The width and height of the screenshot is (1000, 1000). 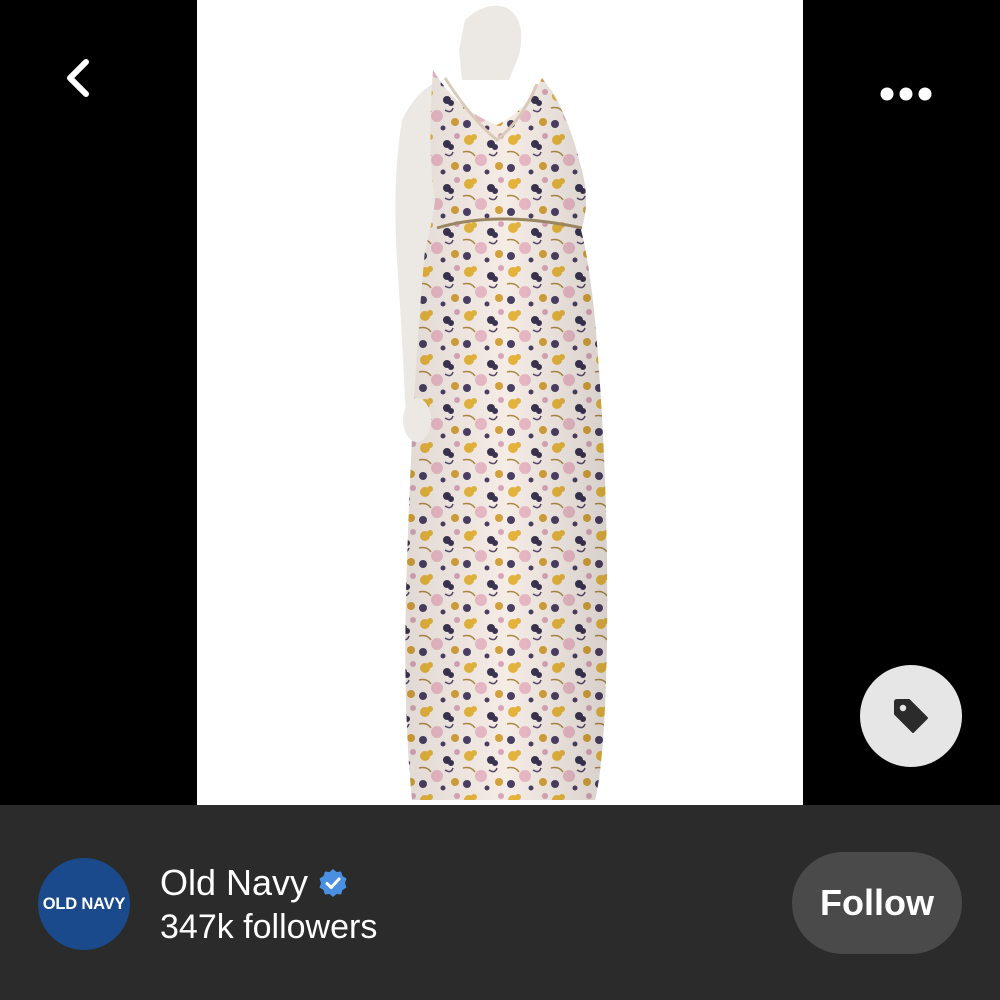 What do you see at coordinates (269, 927) in the screenshot?
I see `follower-count: 347k followers` at bounding box center [269, 927].